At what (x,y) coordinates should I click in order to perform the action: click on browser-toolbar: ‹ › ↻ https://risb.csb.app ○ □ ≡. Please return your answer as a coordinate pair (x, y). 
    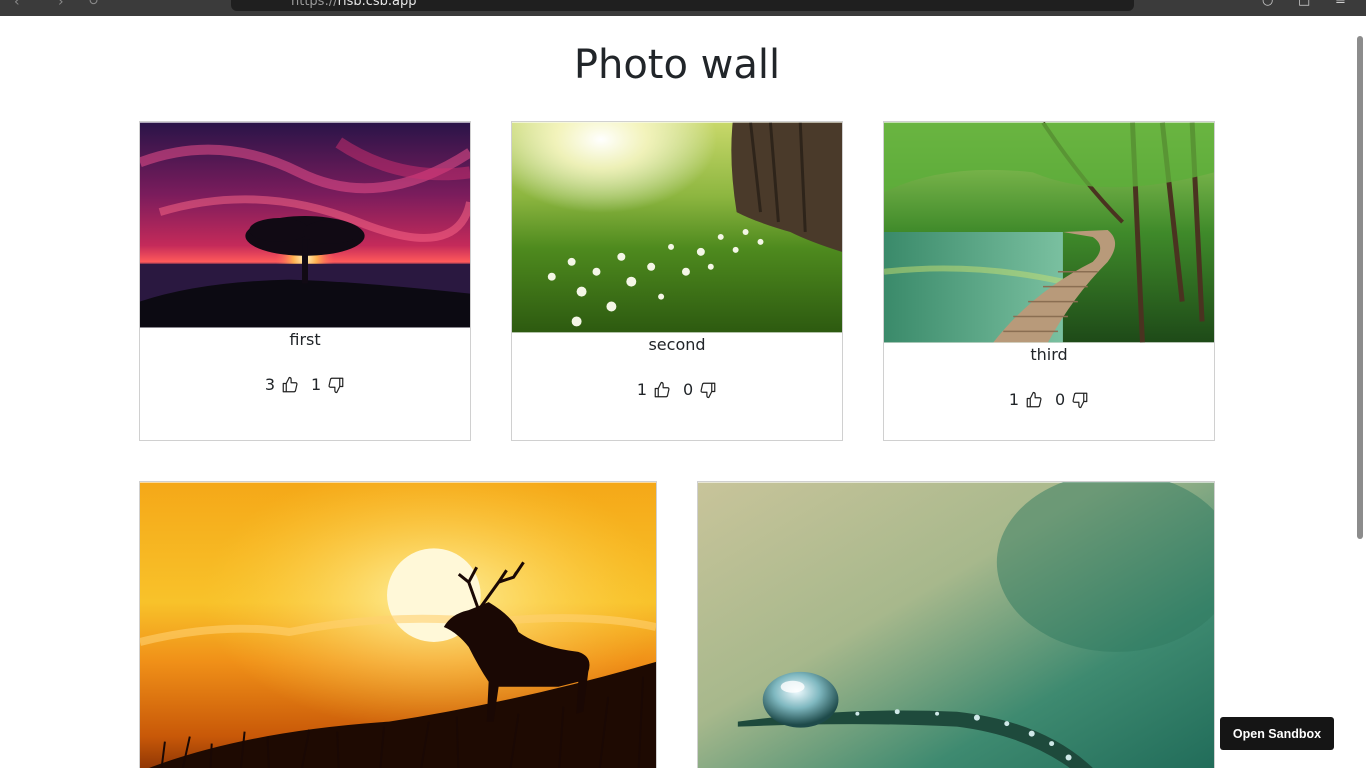
    Looking at the image, I should click on (683, 8).